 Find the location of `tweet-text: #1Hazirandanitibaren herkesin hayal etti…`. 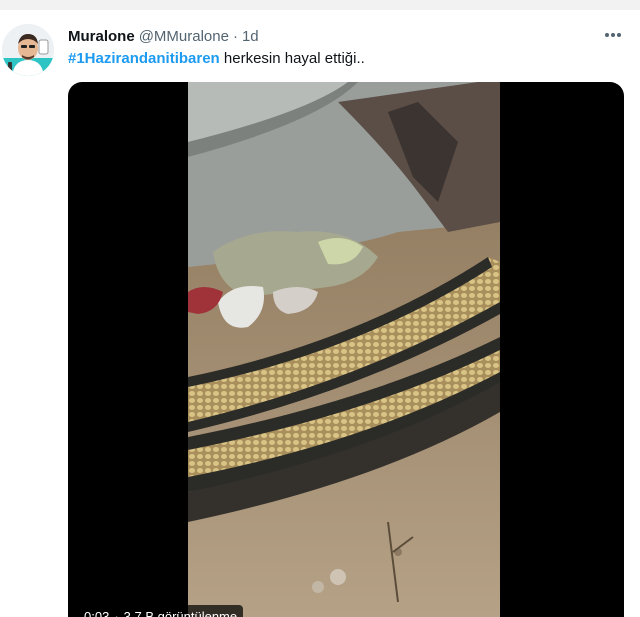

tweet-text: #1Hazirandanitibaren herkesin hayal etti… is located at coordinates (216, 58).